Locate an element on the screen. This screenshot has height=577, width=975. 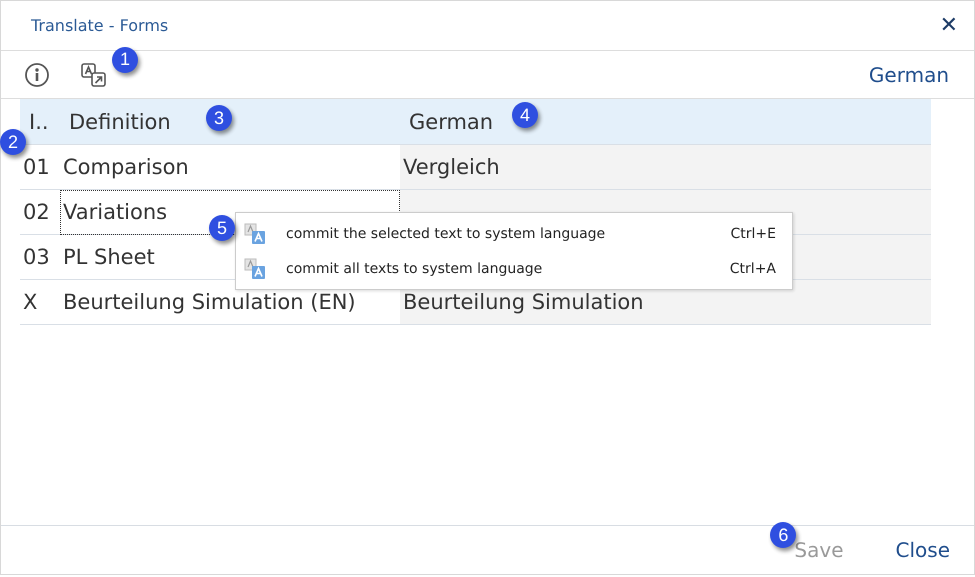
callout-badge: 4 is located at coordinates (525, 115).